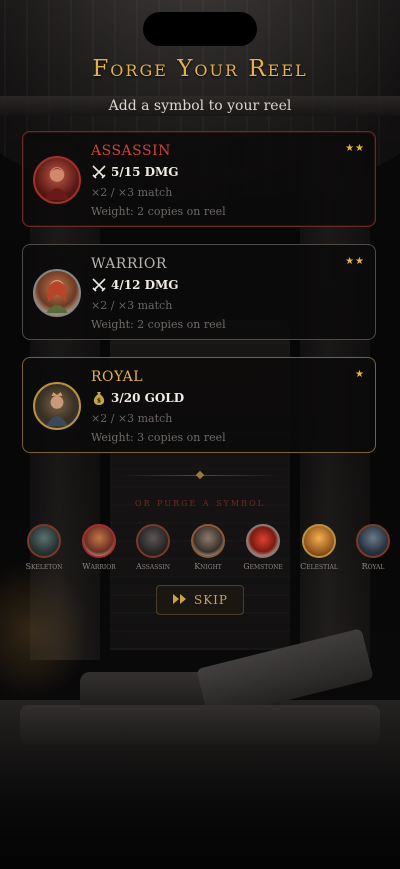  Describe the element at coordinates (200, 502) in the screenshot. I see `purge-label: or purge a symbol` at that location.